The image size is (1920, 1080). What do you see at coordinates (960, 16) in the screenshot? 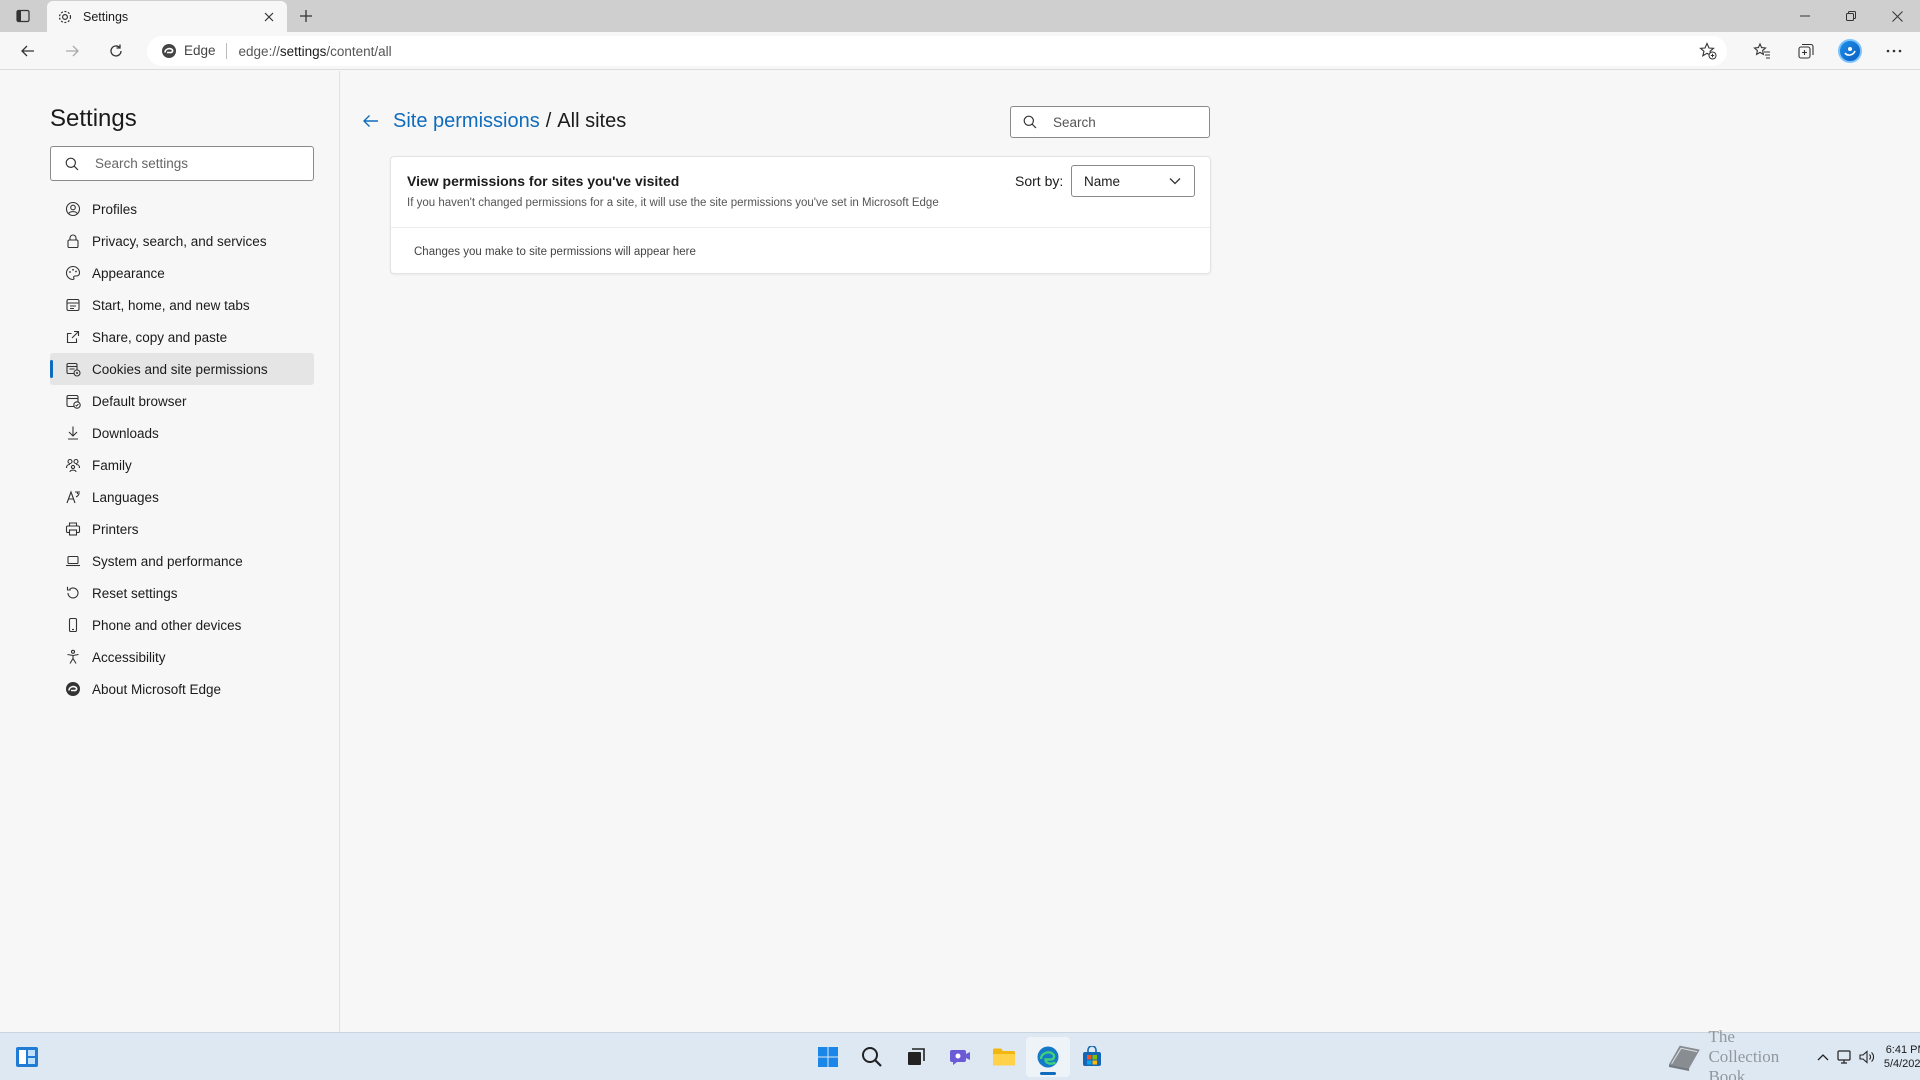
I see `title-bar: Settings` at bounding box center [960, 16].